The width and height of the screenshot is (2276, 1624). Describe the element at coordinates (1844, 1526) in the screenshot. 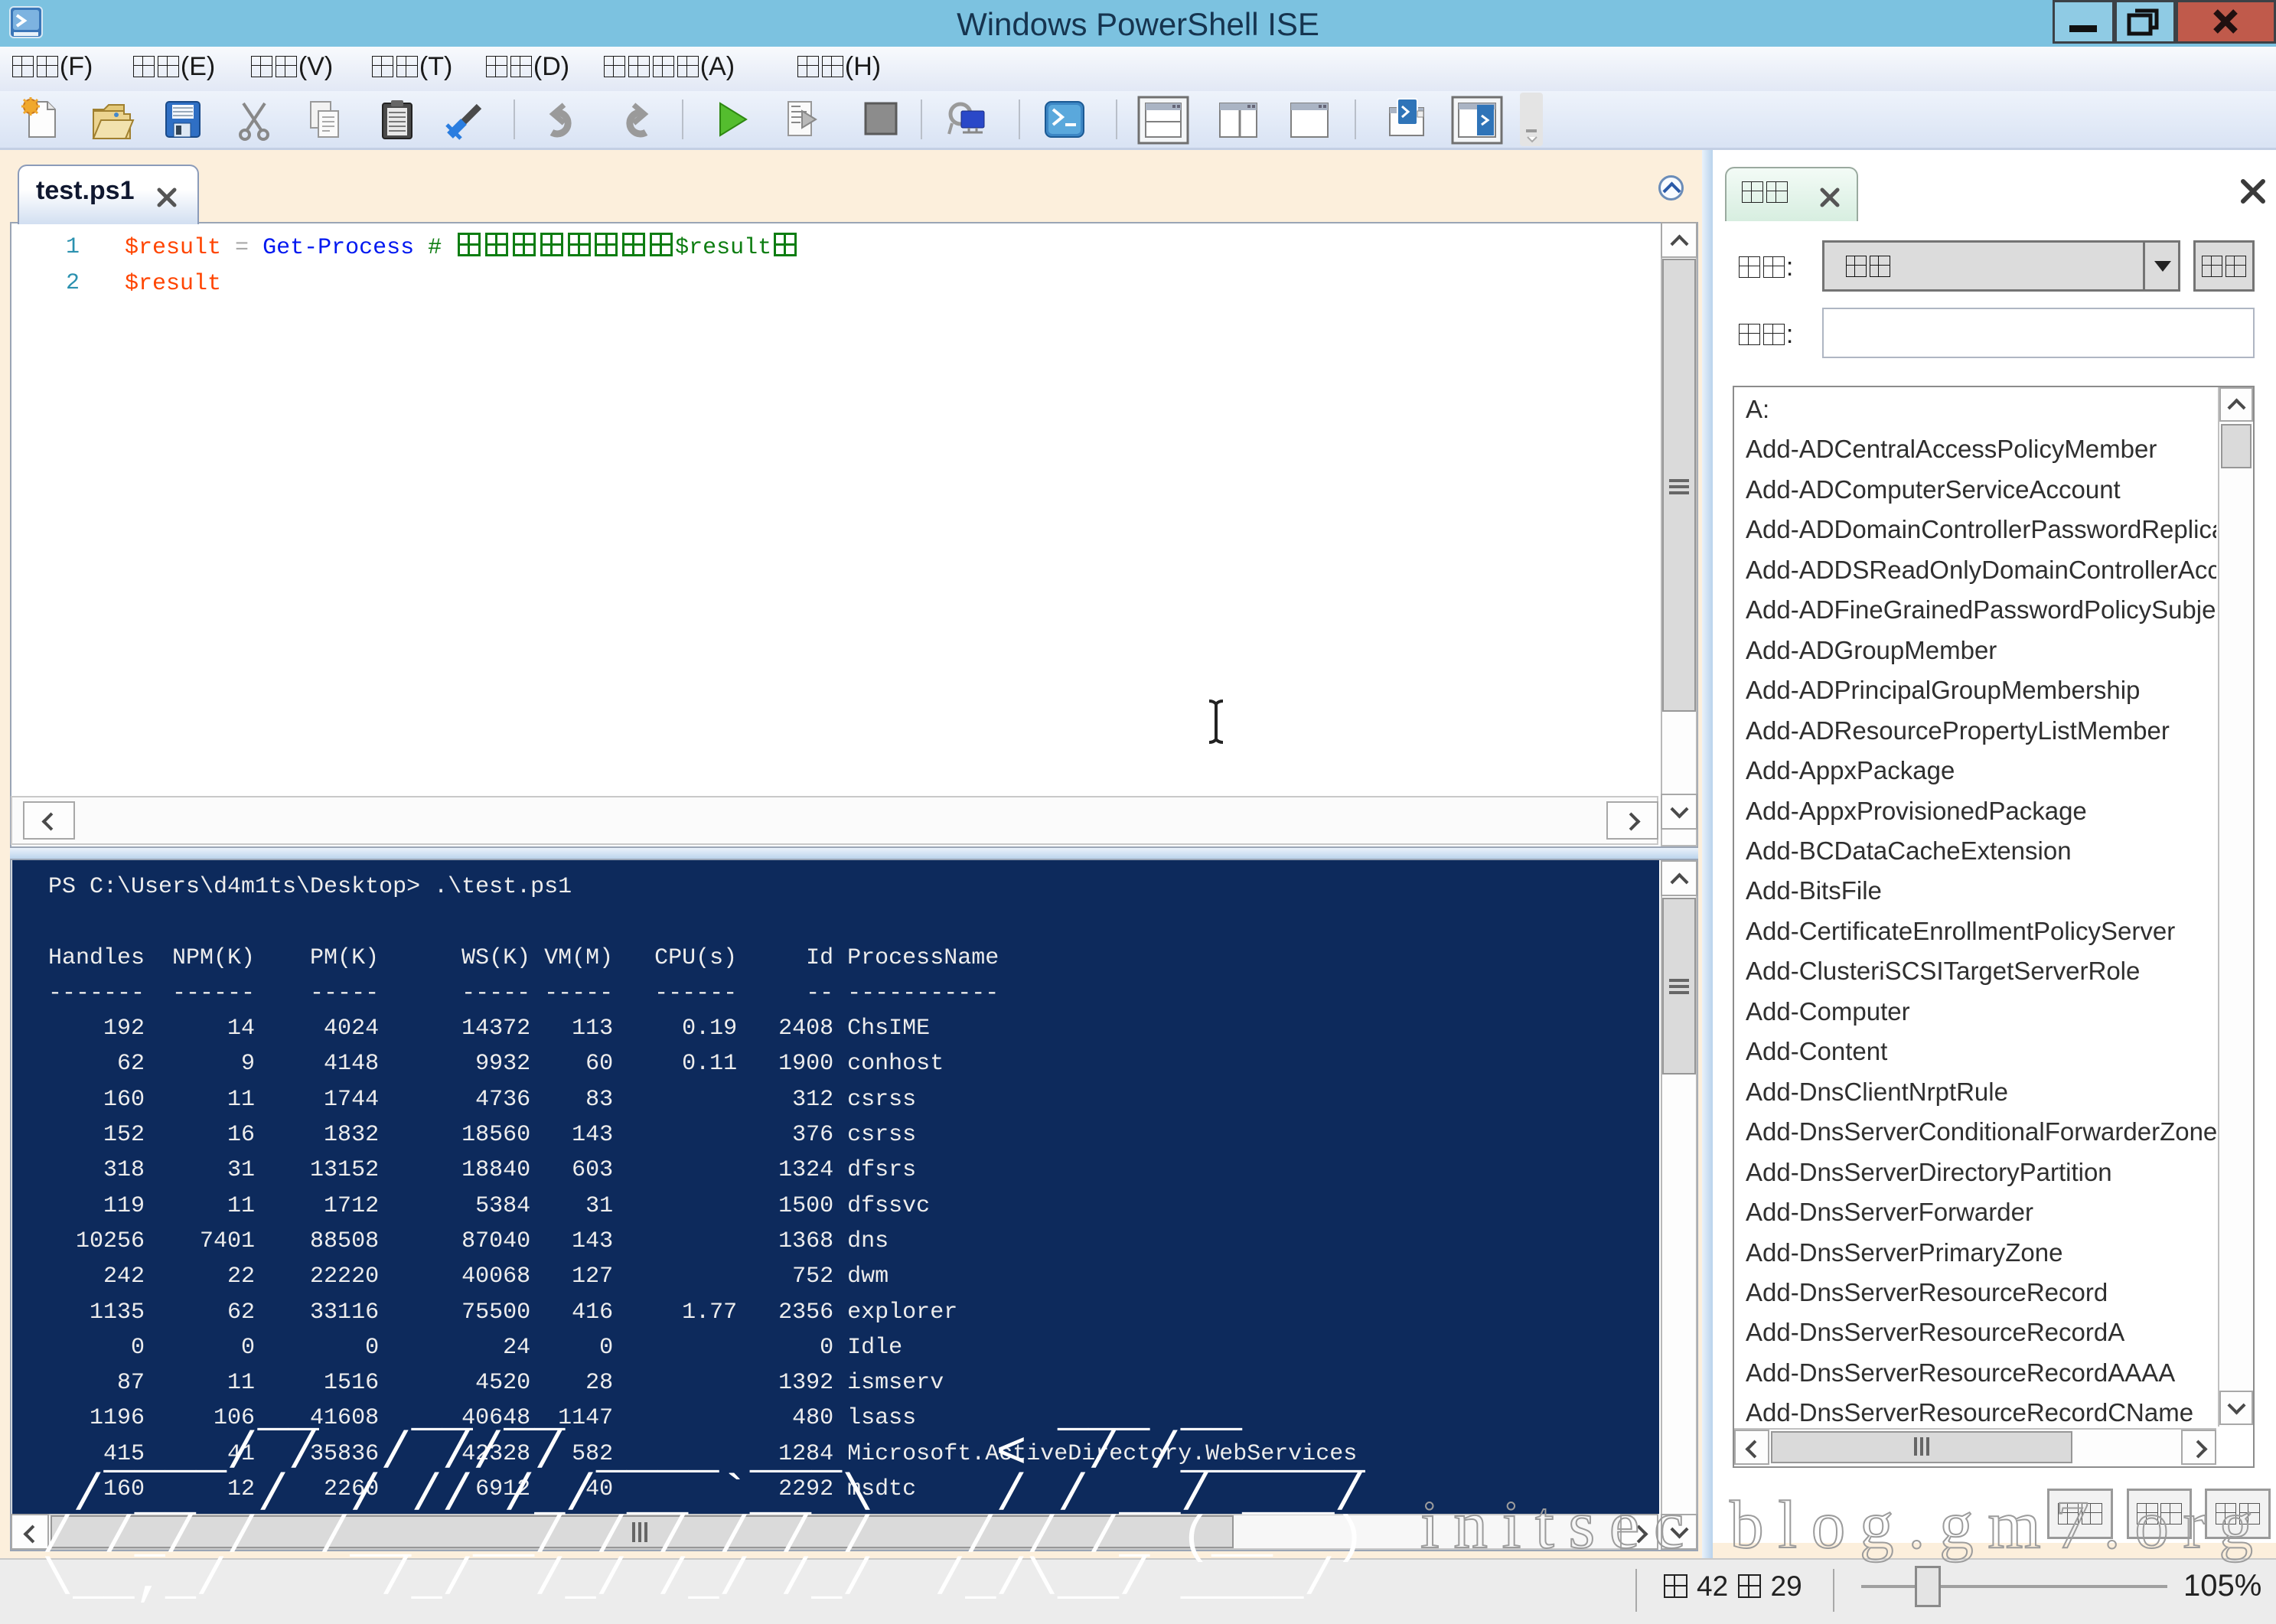

I see `svg-text: initsec blog.gm7.org` at that location.